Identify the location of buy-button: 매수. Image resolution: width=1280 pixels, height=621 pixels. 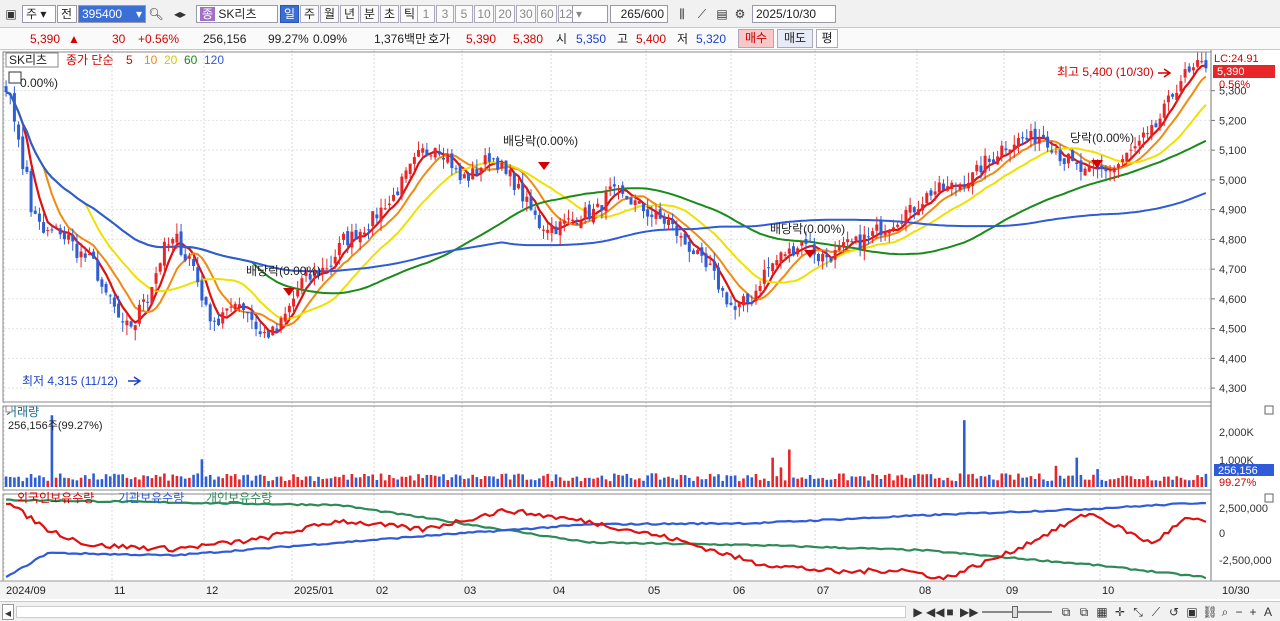
(756, 38).